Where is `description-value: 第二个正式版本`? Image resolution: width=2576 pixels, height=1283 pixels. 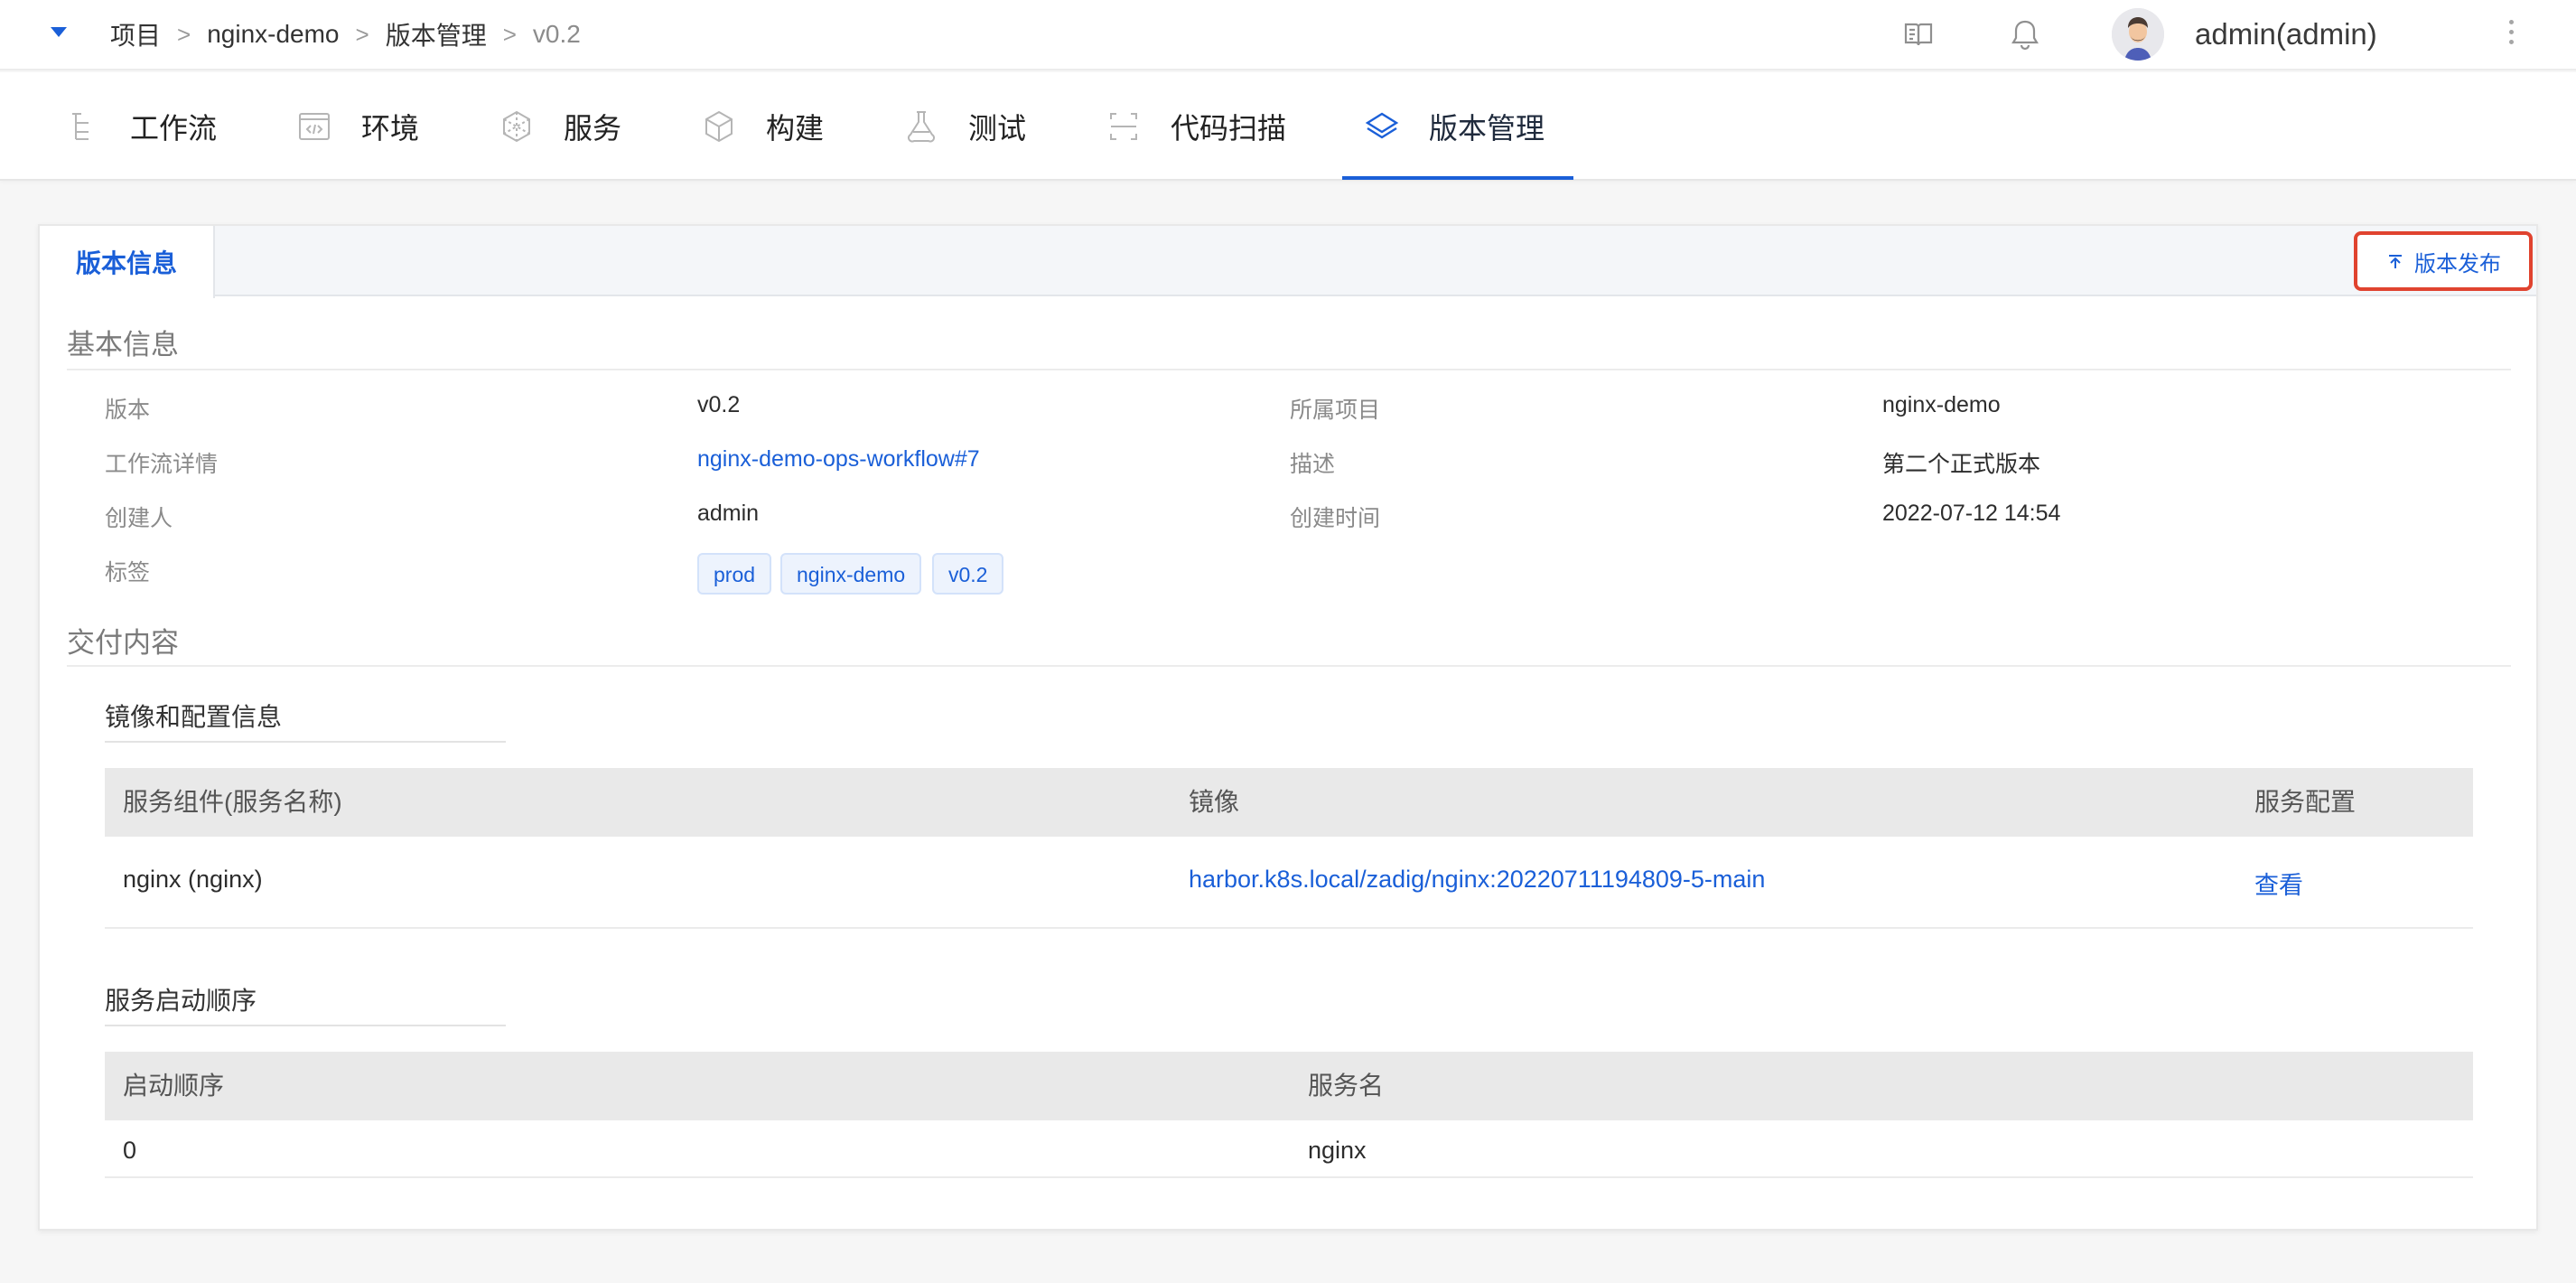 description-value: 第二个正式版本 is located at coordinates (1961, 464).